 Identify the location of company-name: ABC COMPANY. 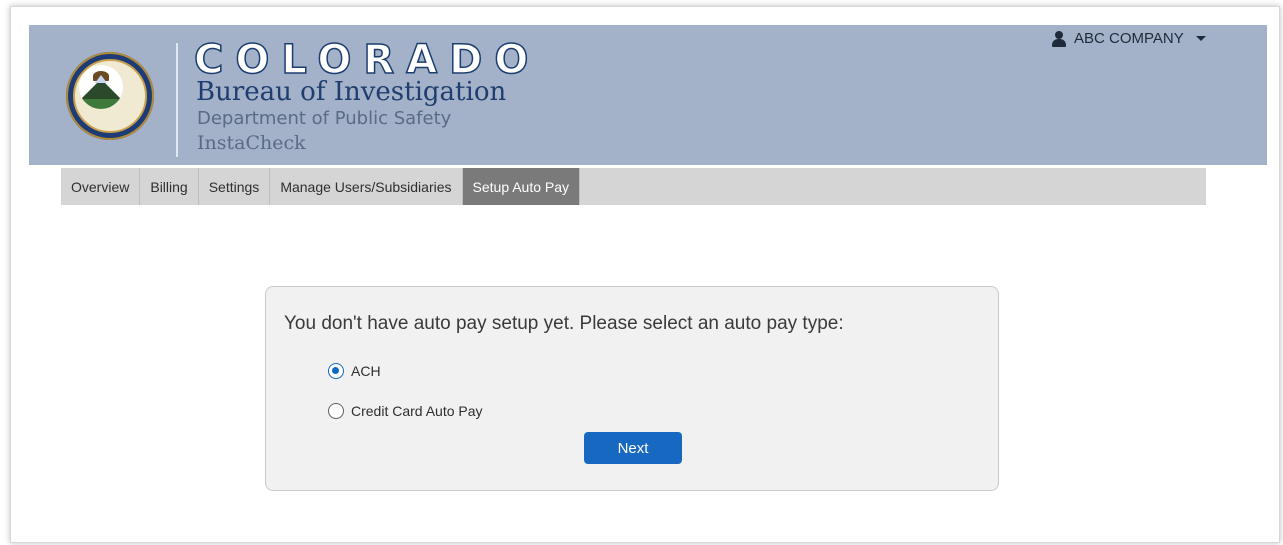
(1129, 38).